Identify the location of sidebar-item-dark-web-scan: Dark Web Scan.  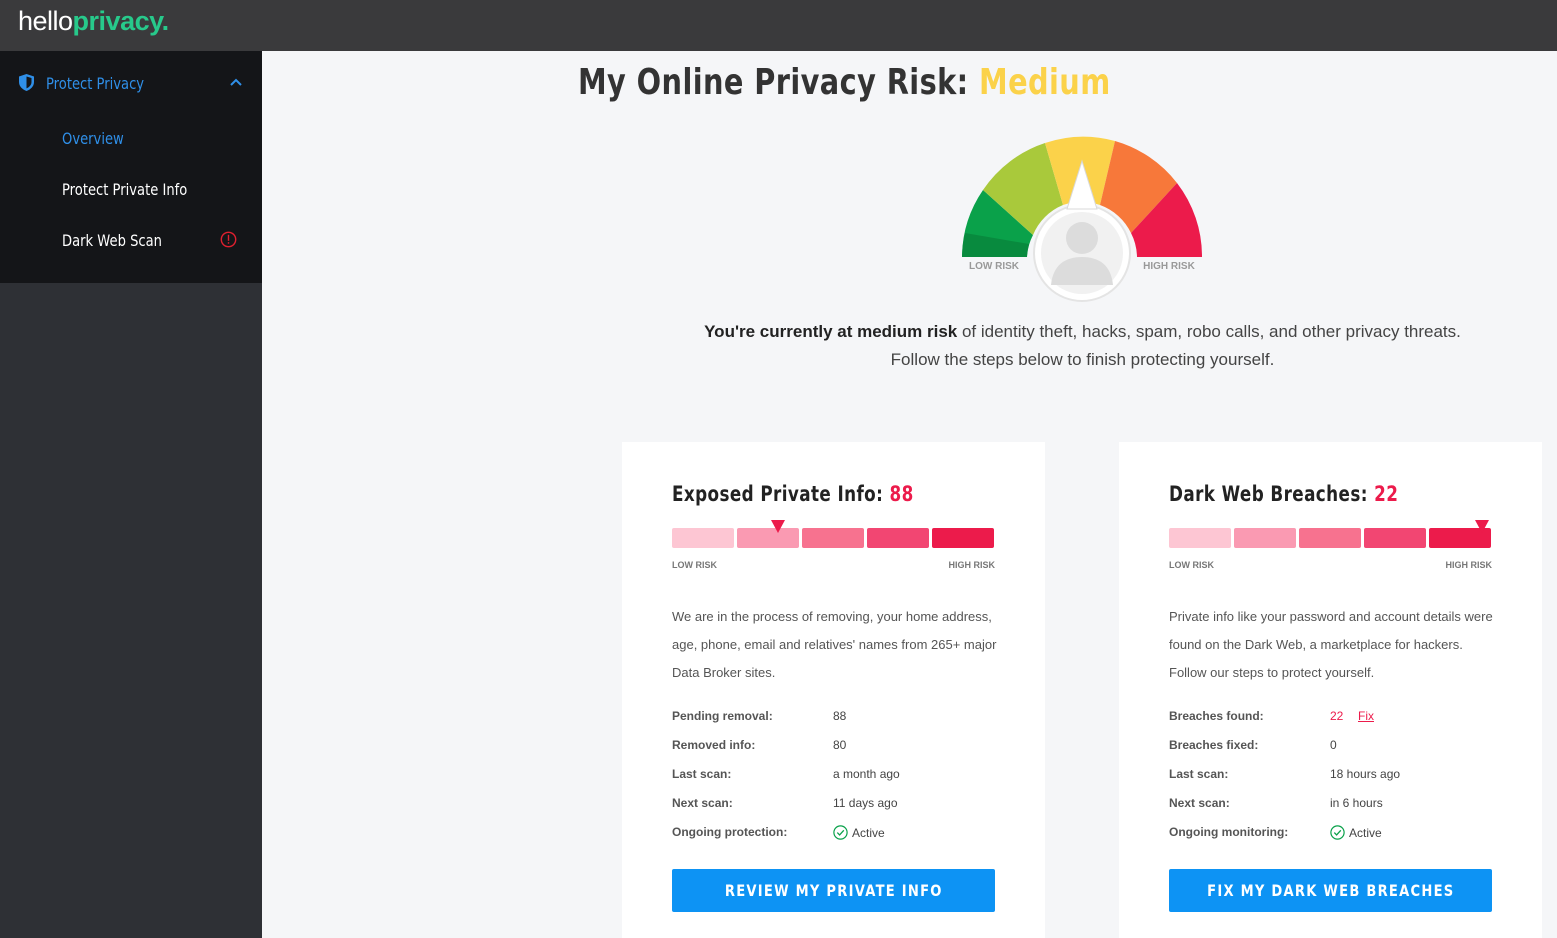
(112, 242).